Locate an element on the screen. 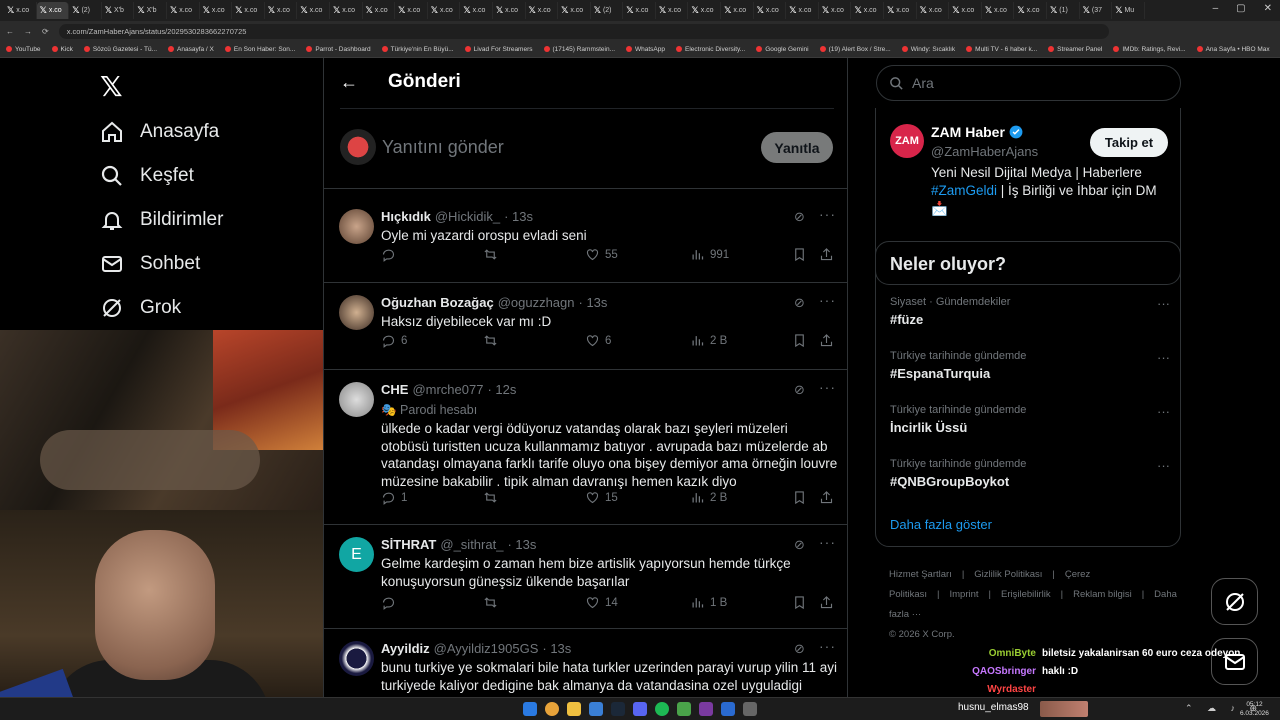 This screenshot has height=720, width=1280. like-action: 15 is located at coordinates (601, 497).